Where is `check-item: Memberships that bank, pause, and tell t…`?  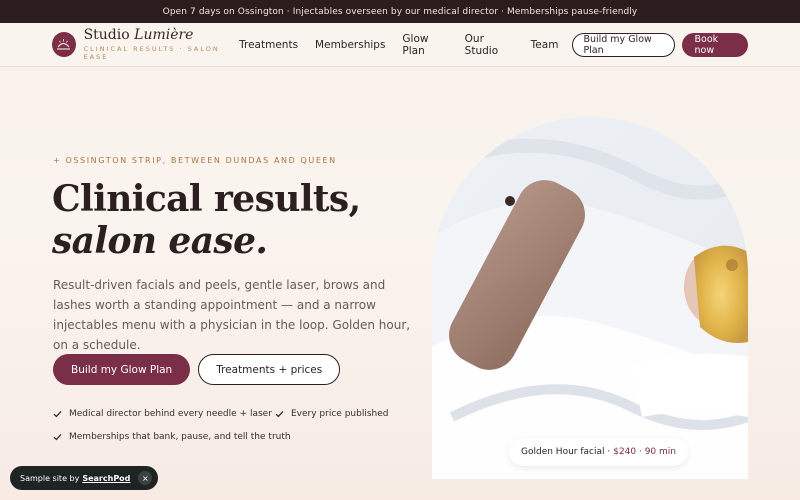 check-item: Memberships that bank, pause, and tell t… is located at coordinates (172, 437).